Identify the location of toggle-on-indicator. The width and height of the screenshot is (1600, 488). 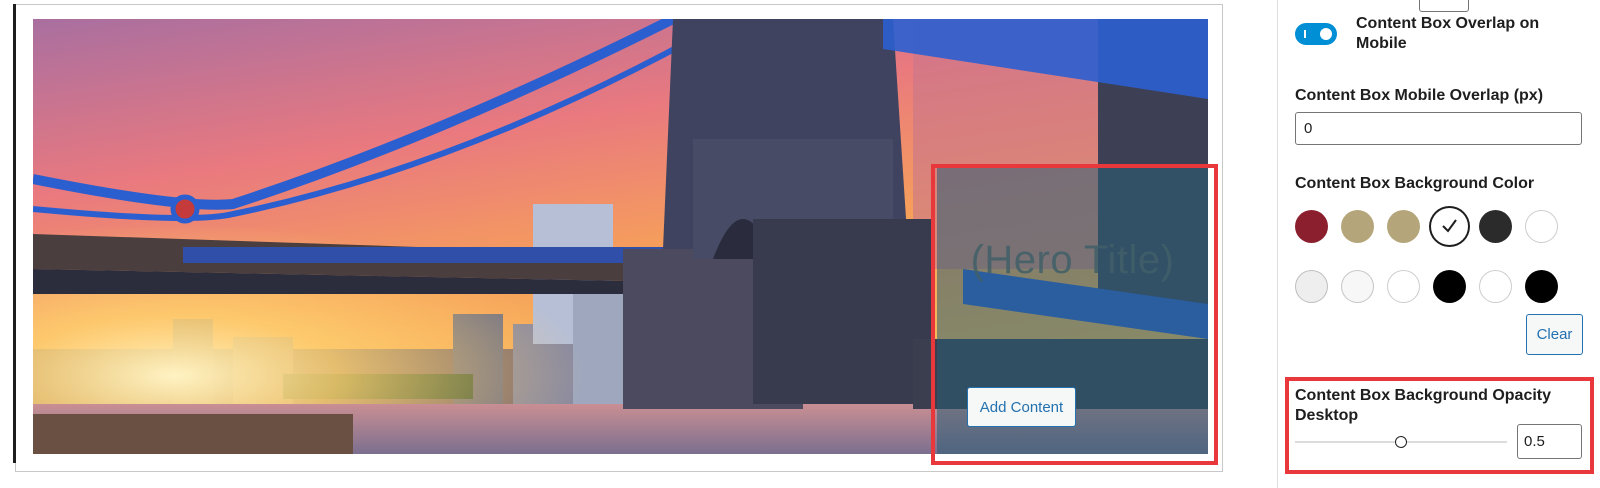
(1305, 34).